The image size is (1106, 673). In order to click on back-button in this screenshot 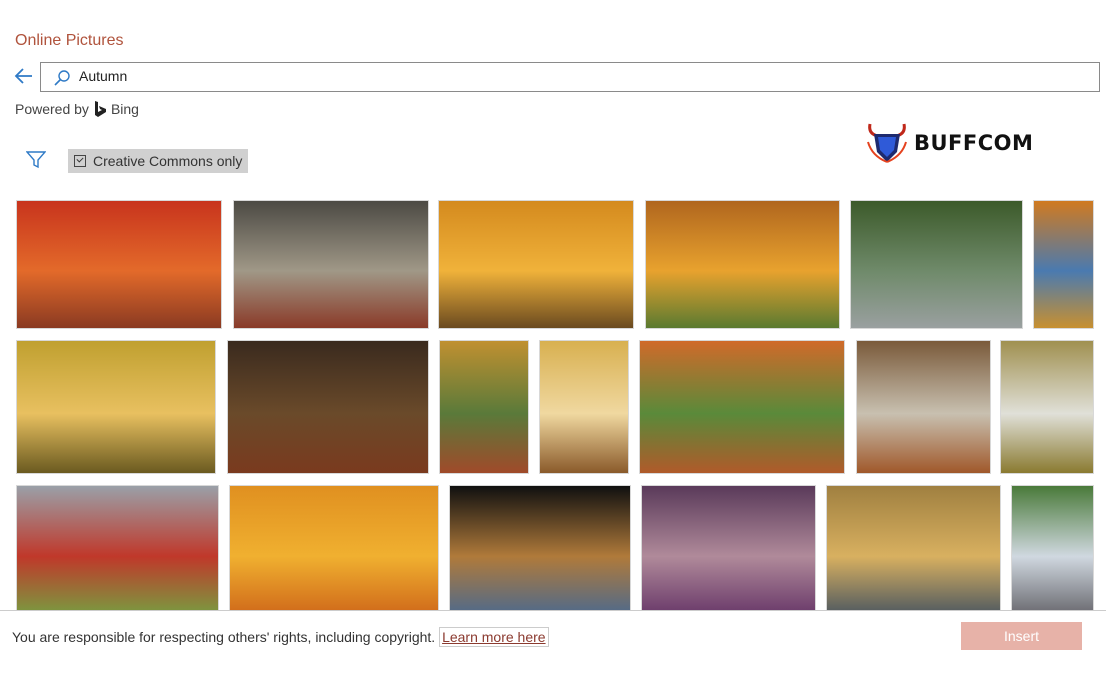, I will do `click(24, 76)`.